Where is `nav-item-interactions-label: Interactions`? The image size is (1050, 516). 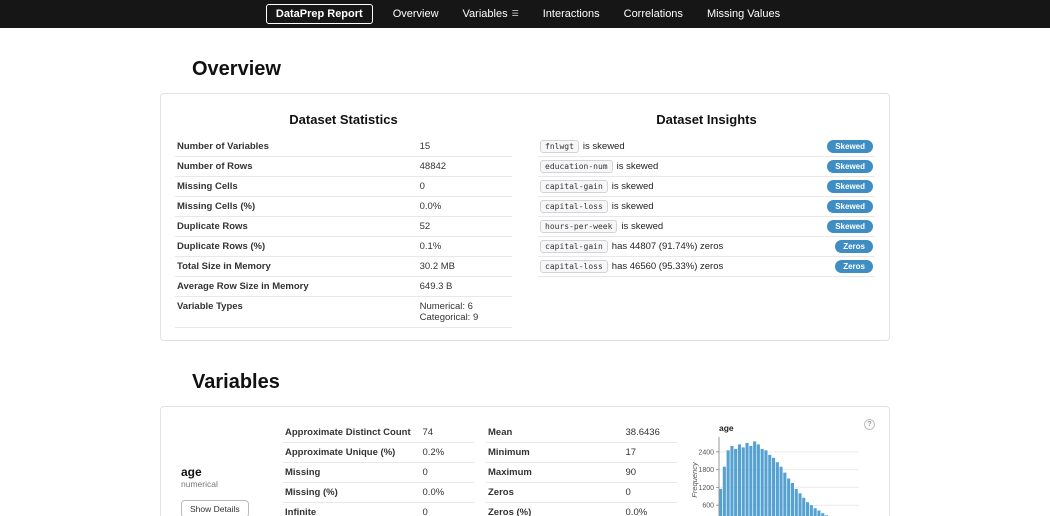 nav-item-interactions-label: Interactions is located at coordinates (571, 14).